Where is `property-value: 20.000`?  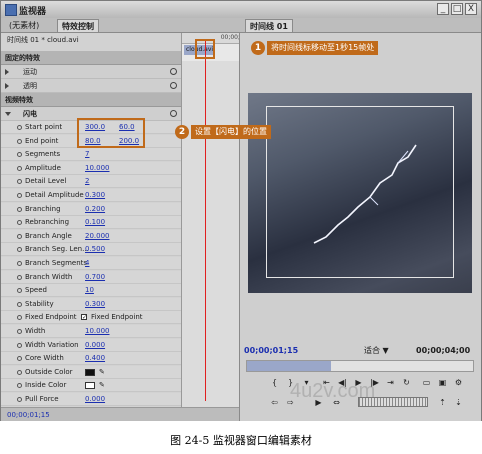 property-value: 20.000 is located at coordinates (97, 236).